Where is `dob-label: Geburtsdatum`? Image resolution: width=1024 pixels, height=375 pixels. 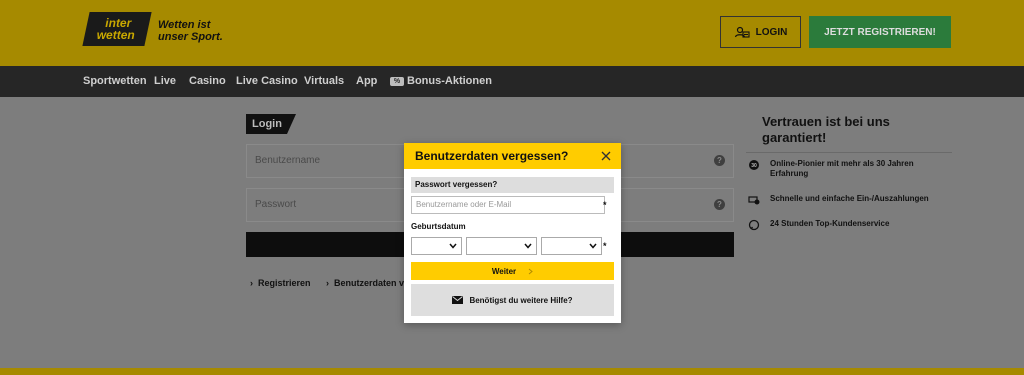
dob-label: Geburtsdatum is located at coordinates (438, 226).